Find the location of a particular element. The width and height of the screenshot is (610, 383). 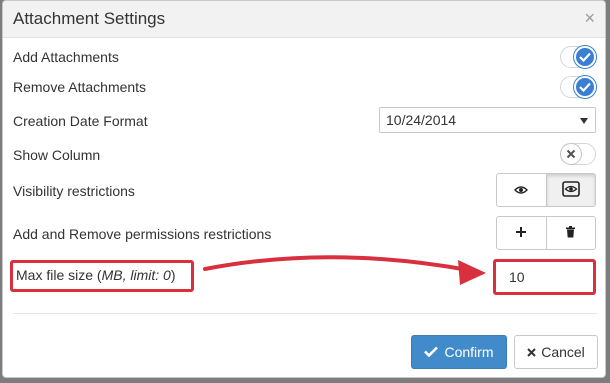

confirm-label: Confirm is located at coordinates (469, 352).